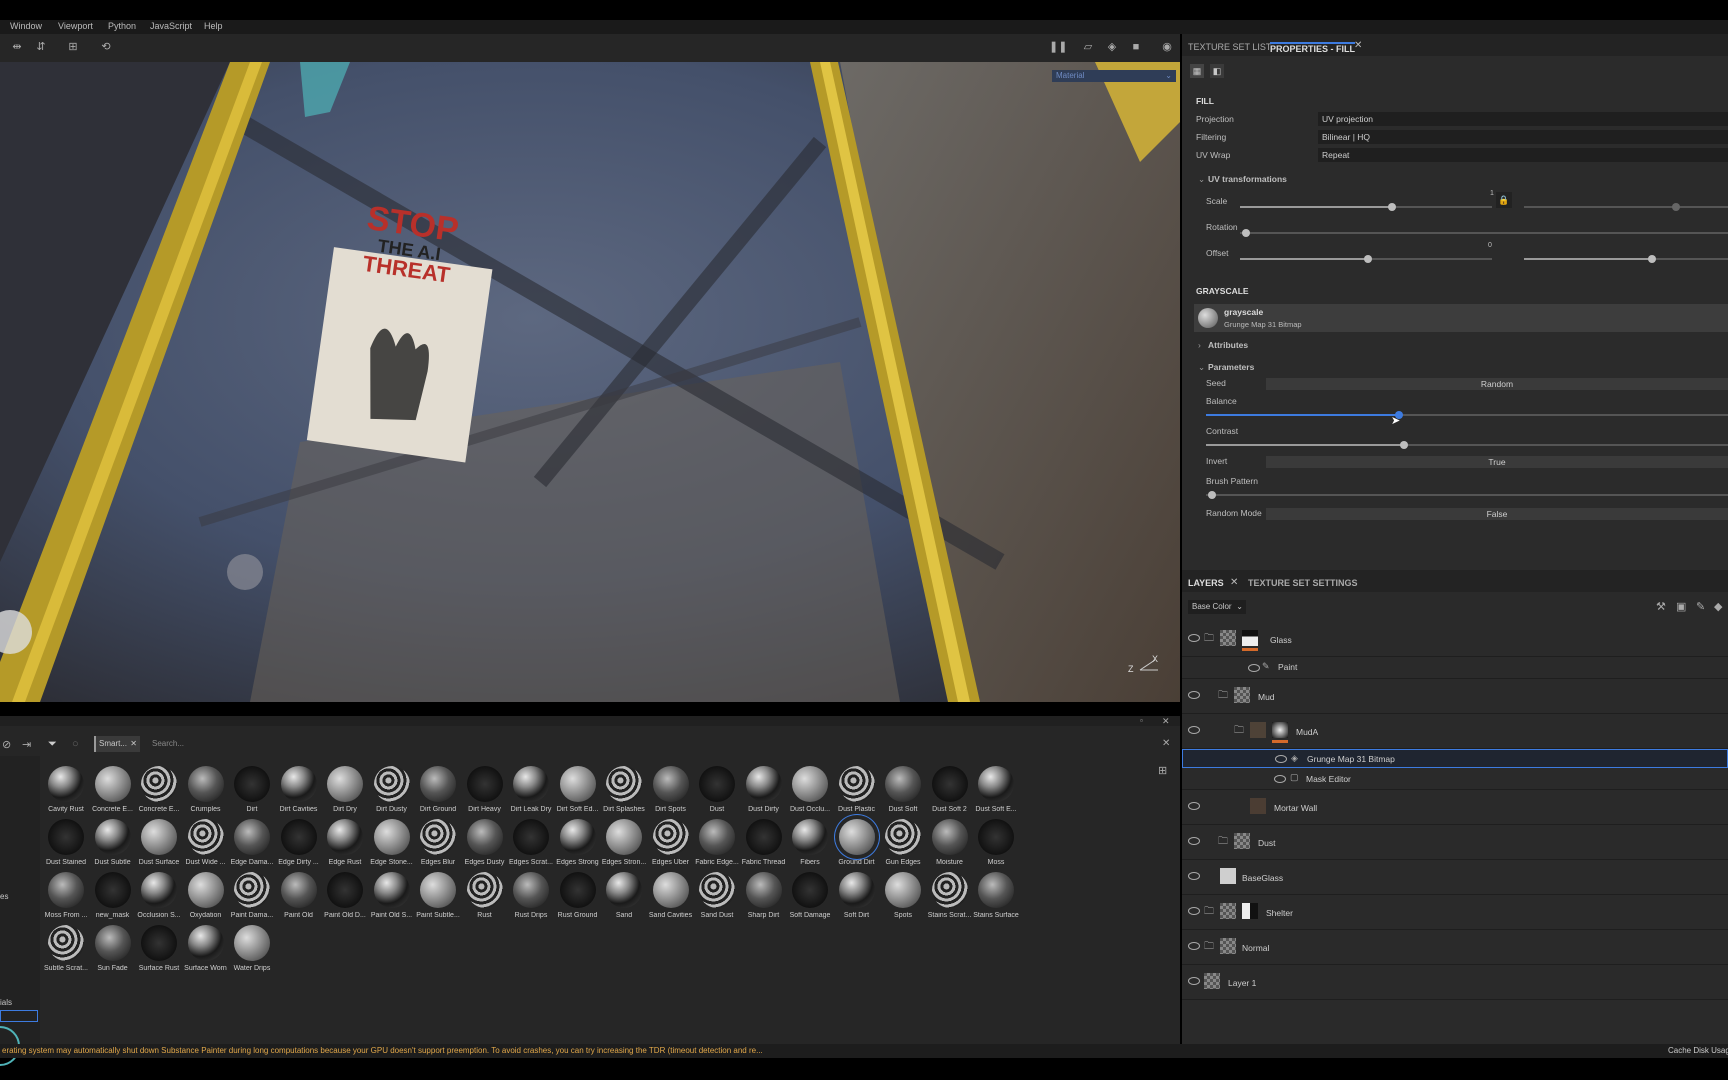  I want to click on projection-dropdown: UV projection, so click(1523, 119).